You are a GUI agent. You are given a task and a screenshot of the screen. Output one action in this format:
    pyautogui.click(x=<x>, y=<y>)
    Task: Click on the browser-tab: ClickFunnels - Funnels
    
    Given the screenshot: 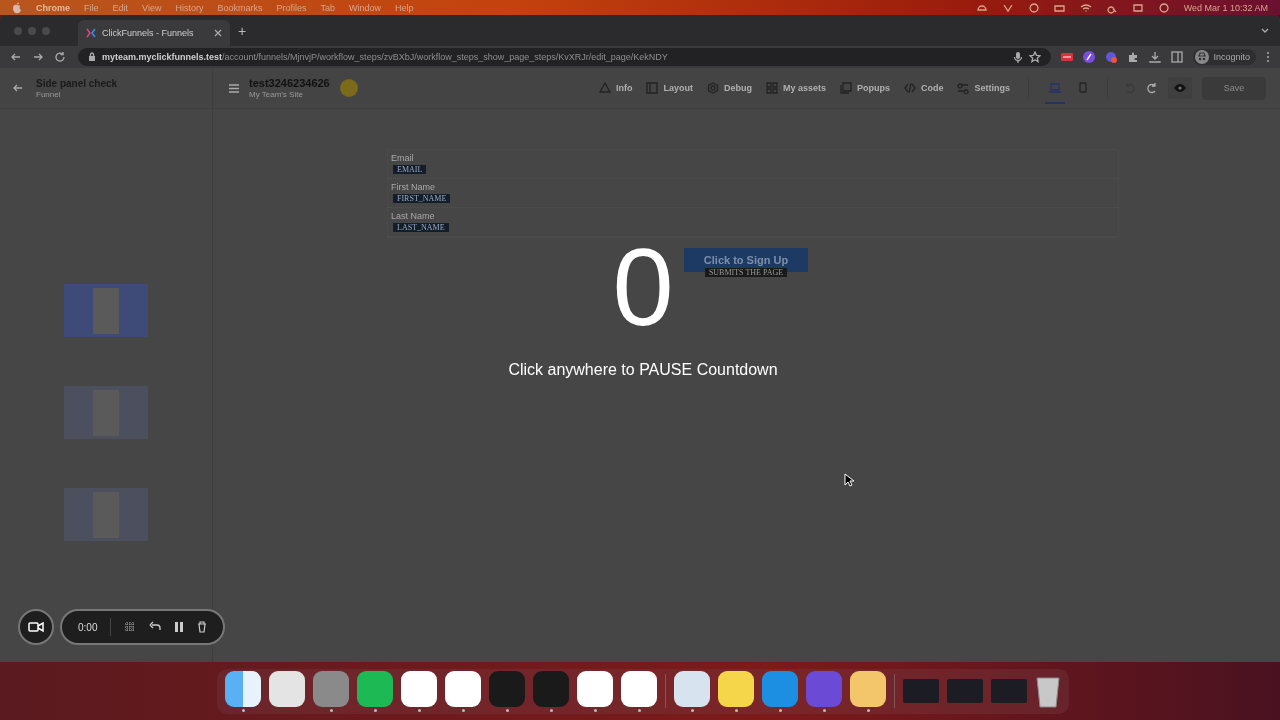 What is the action you would take?
    pyautogui.click(x=154, y=33)
    